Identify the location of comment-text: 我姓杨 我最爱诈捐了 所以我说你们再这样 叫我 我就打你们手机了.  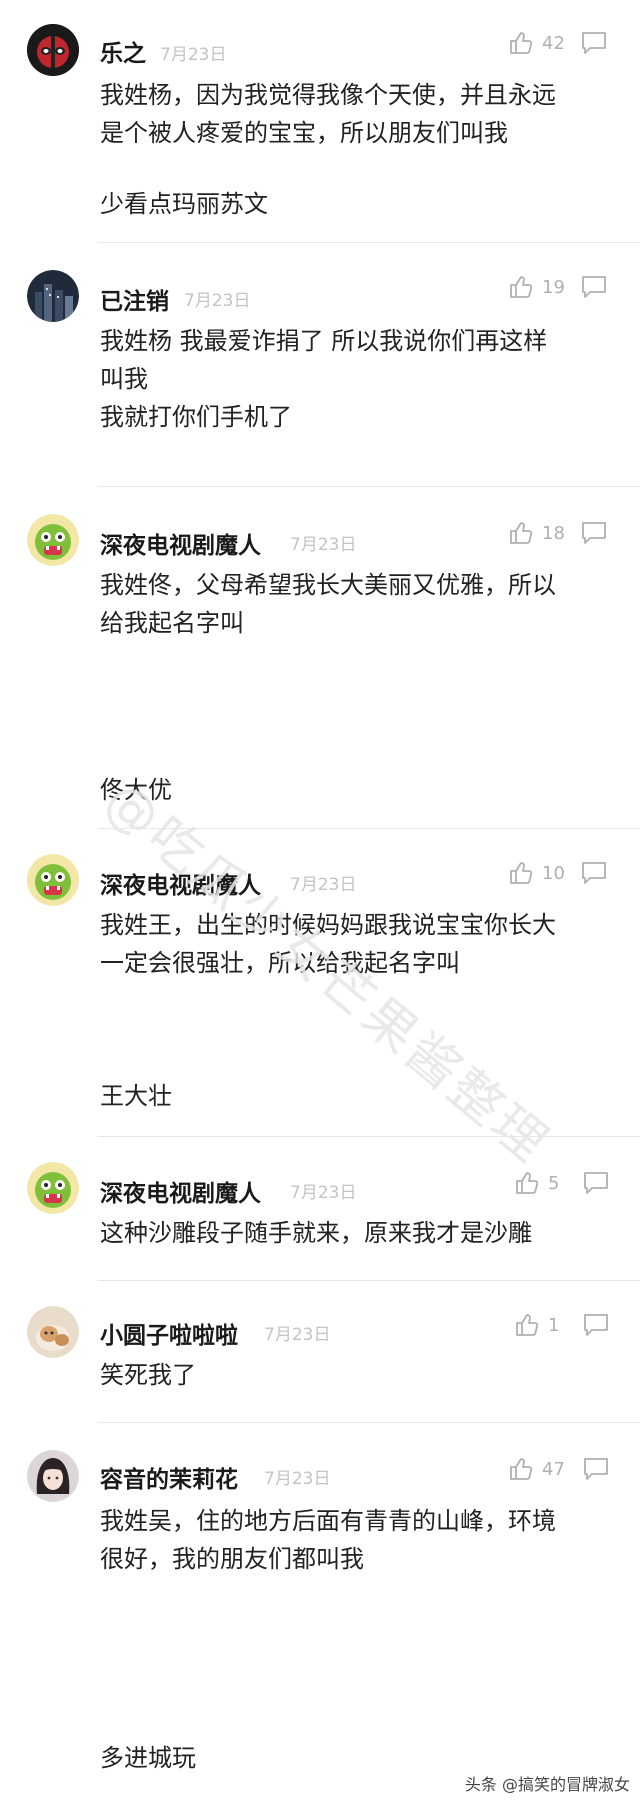
(324, 379).